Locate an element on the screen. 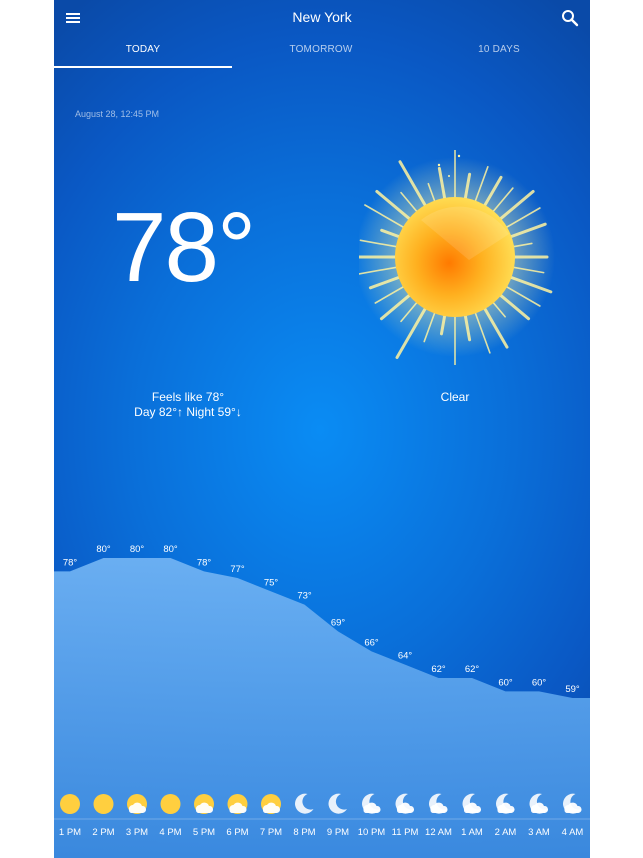 The height and width of the screenshot is (858, 643). tab-tomorrow: TOMORROW is located at coordinates (321, 49).